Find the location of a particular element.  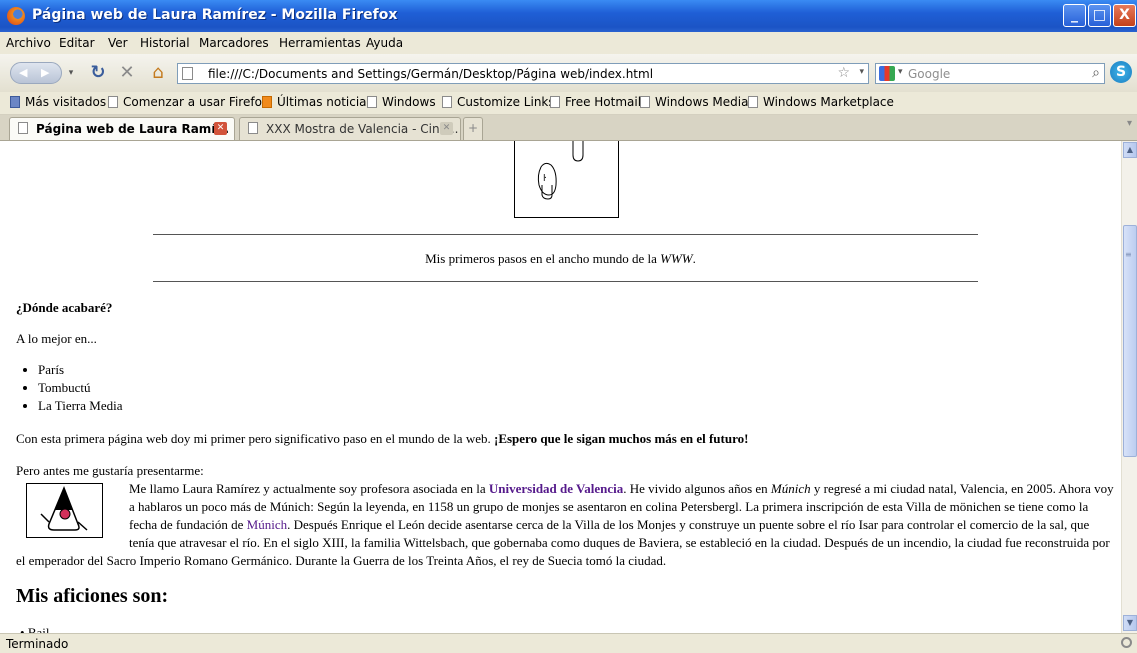

tab-mostra-valencia: XXX Mostra de Valencia - Cine... ✕ is located at coordinates (350, 128).